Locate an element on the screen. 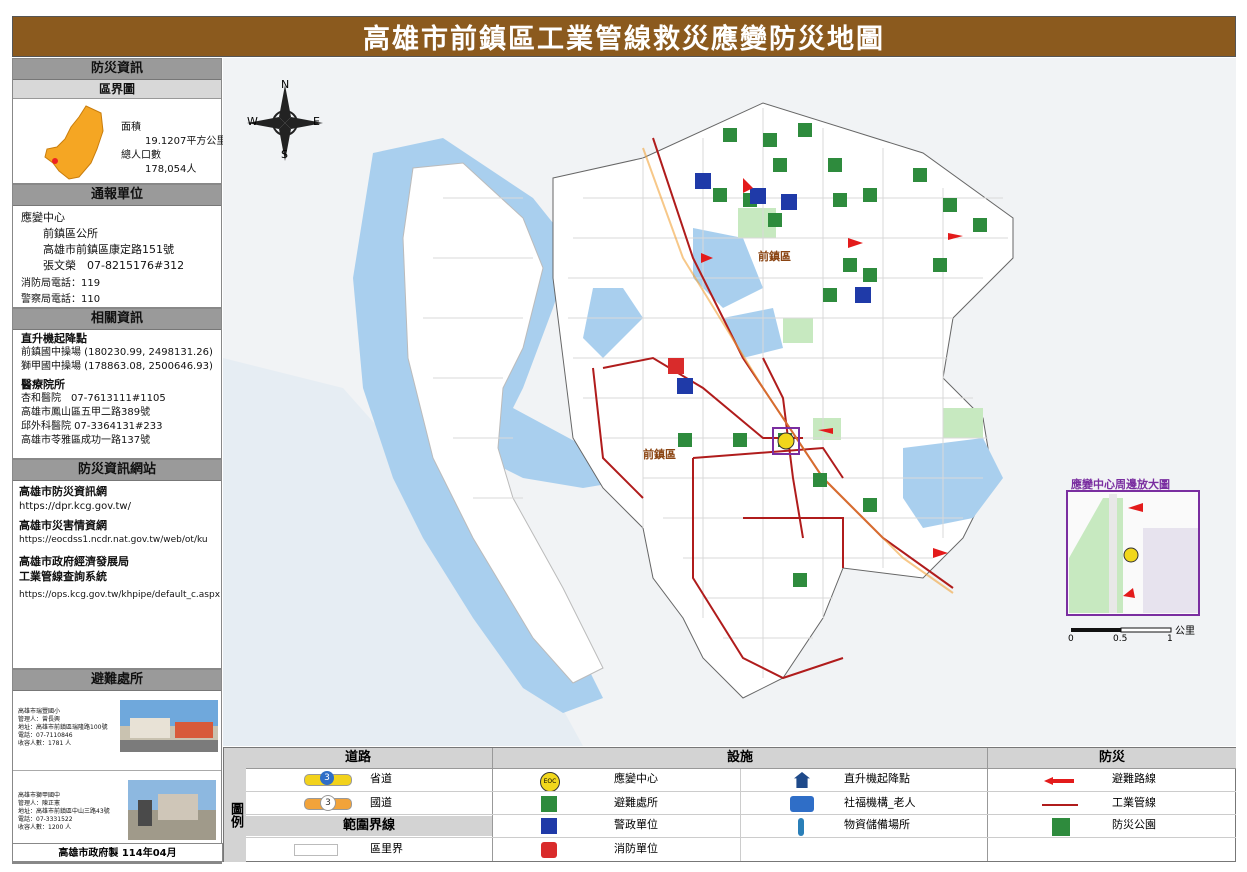 This screenshot has height=872, width=1247. web-3-title-a: 高雄市政府經濟發展局 is located at coordinates (74, 561).